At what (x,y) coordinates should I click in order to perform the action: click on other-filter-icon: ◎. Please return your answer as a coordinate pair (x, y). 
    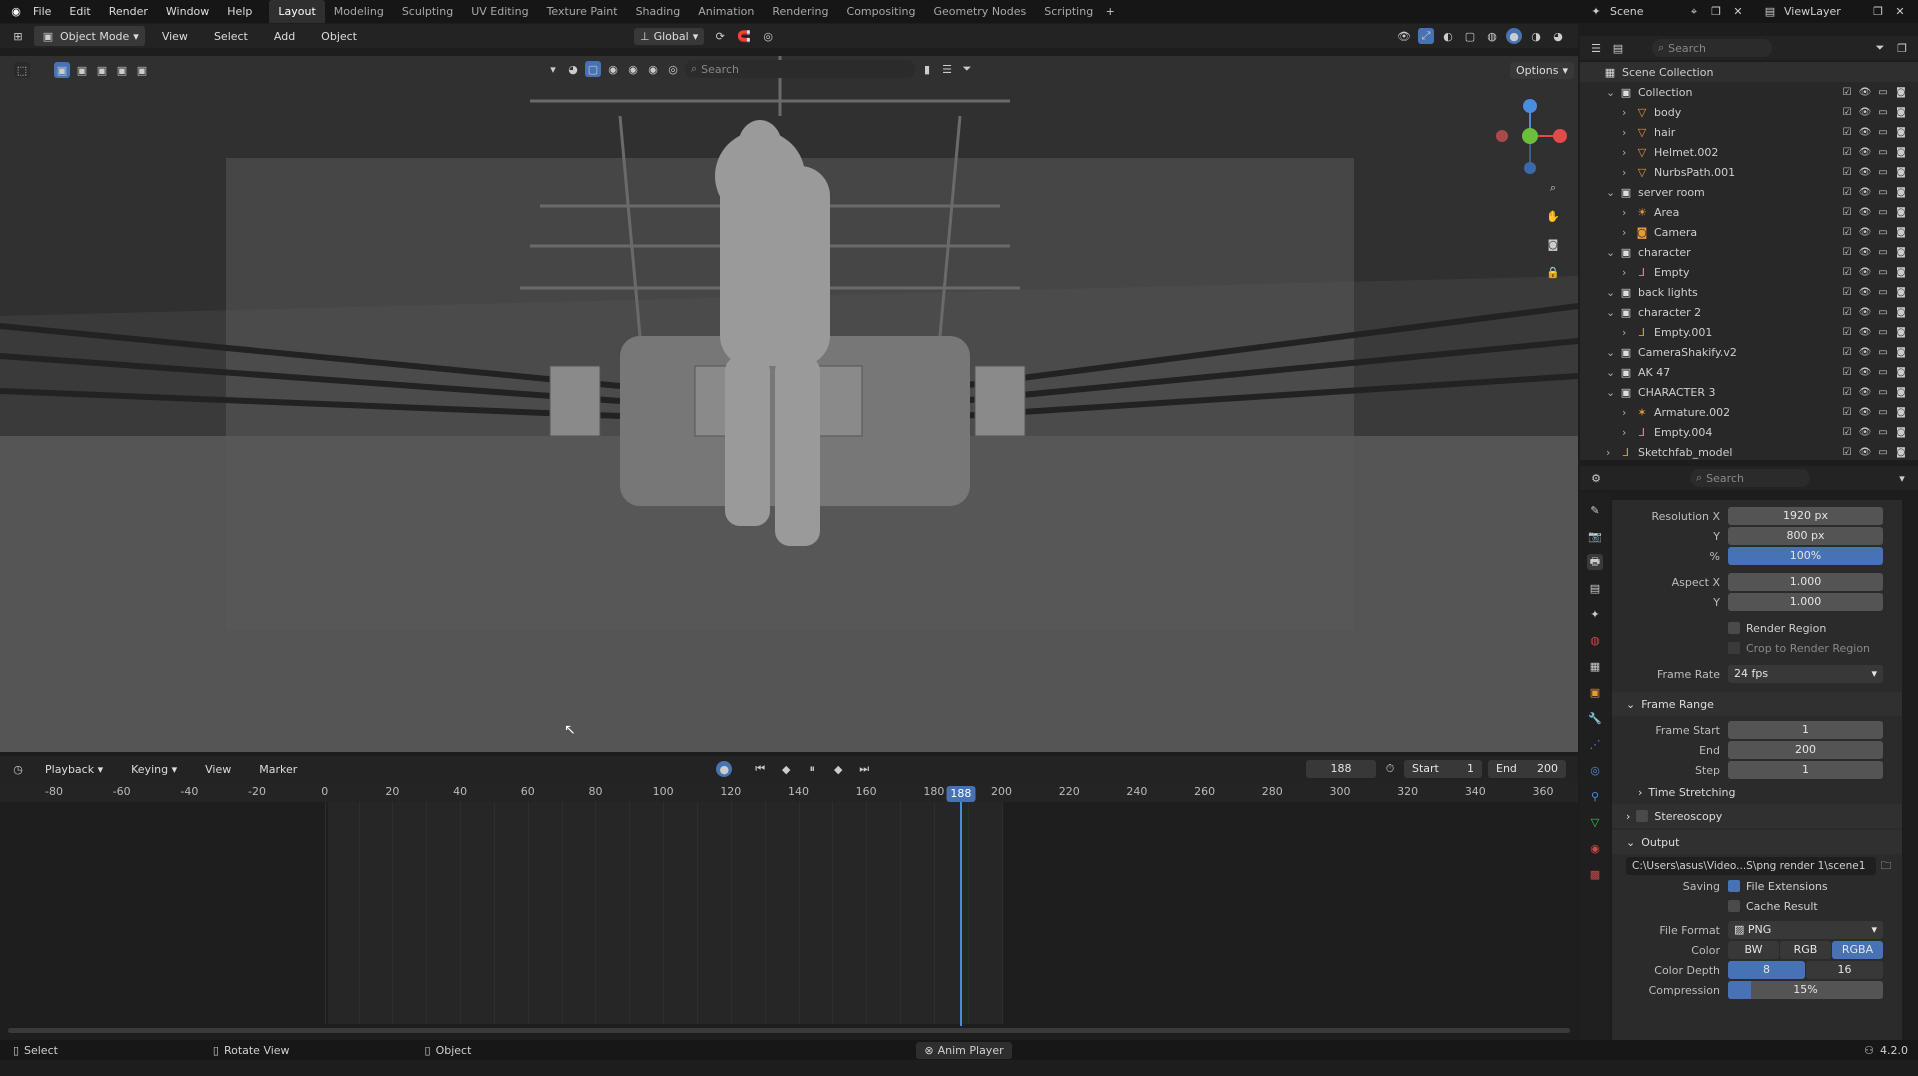
    Looking at the image, I should click on (673, 69).